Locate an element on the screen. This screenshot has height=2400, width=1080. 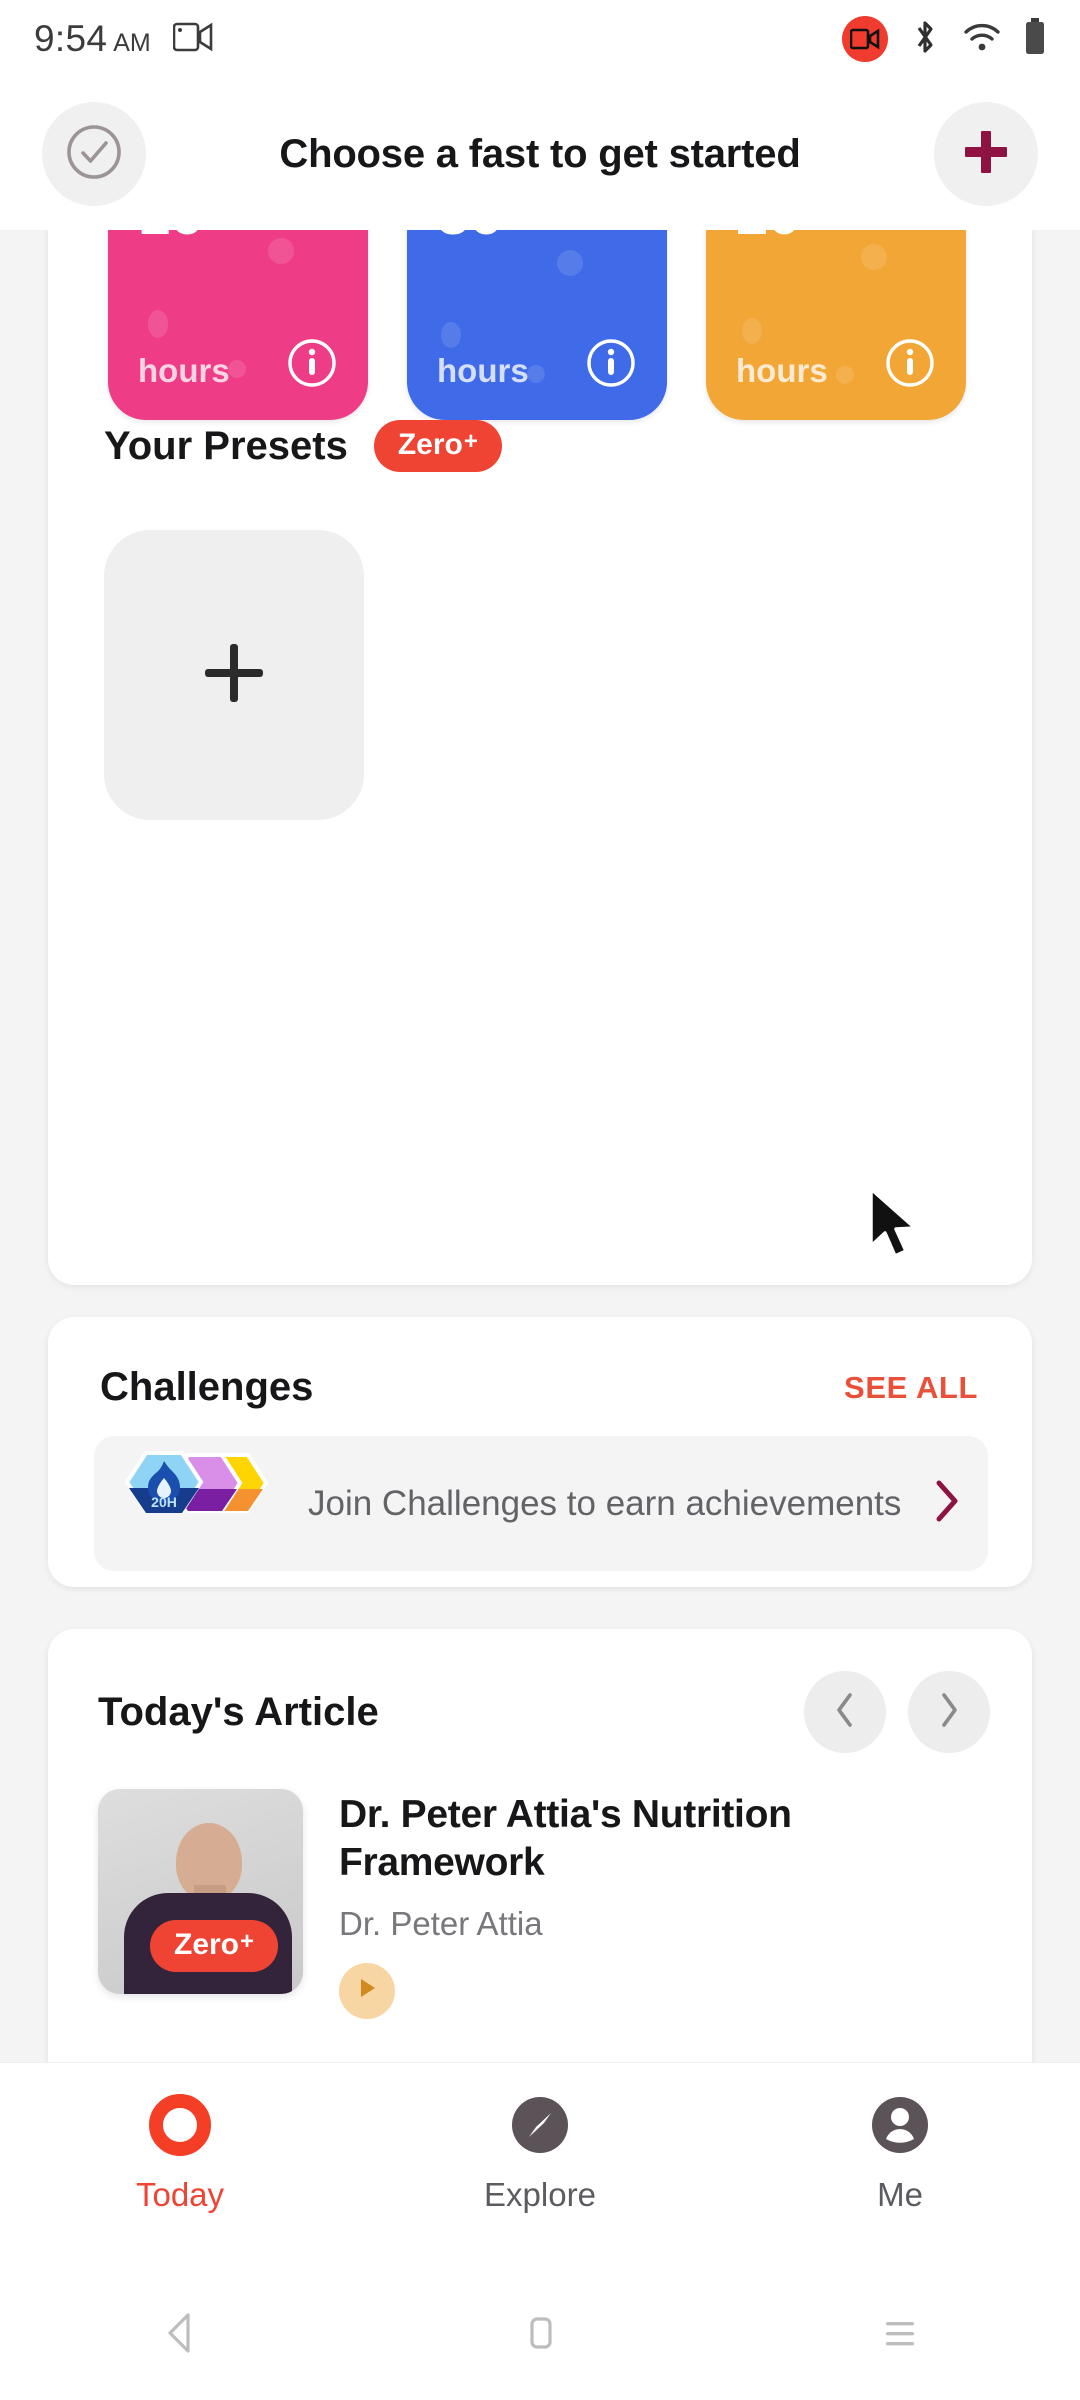
tab-today-label: Today is located at coordinates (180, 2194).